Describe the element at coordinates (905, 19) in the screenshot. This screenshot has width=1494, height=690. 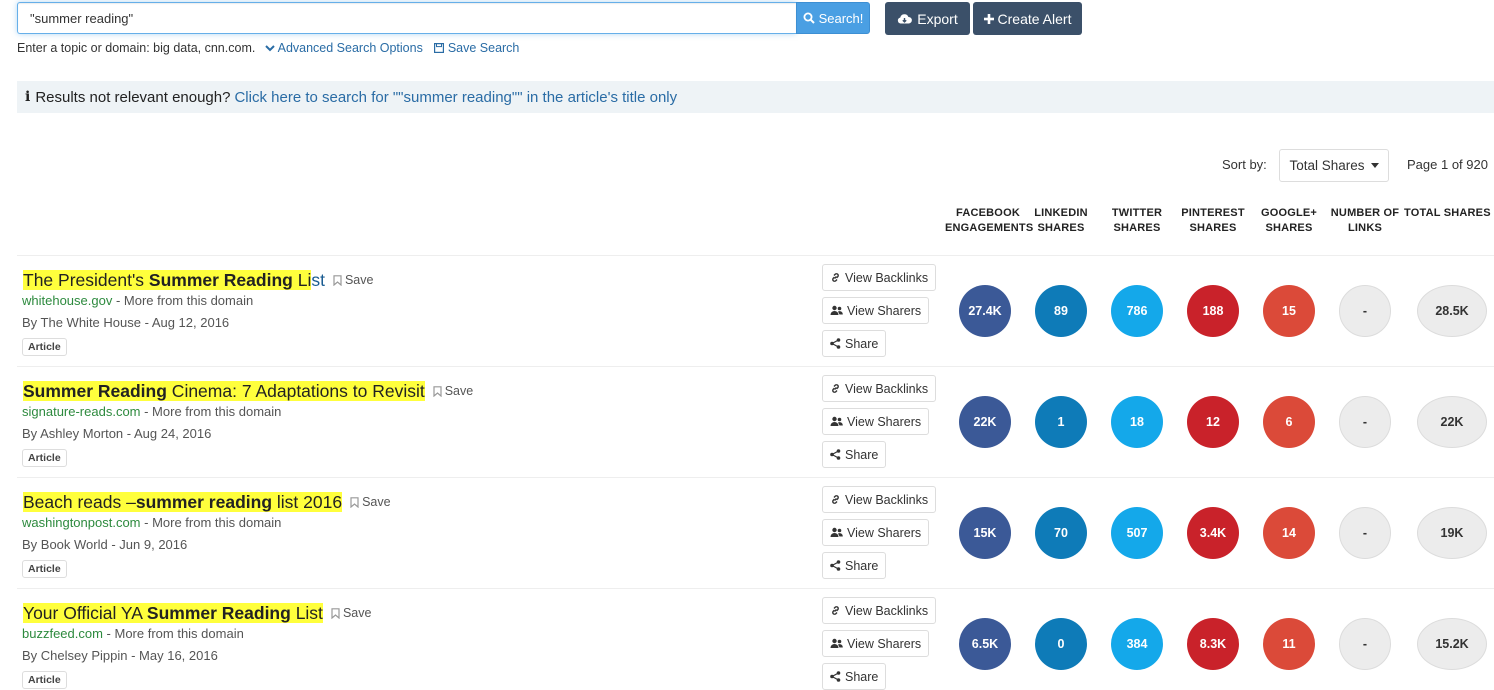
I see `cloud-download-icon` at that location.